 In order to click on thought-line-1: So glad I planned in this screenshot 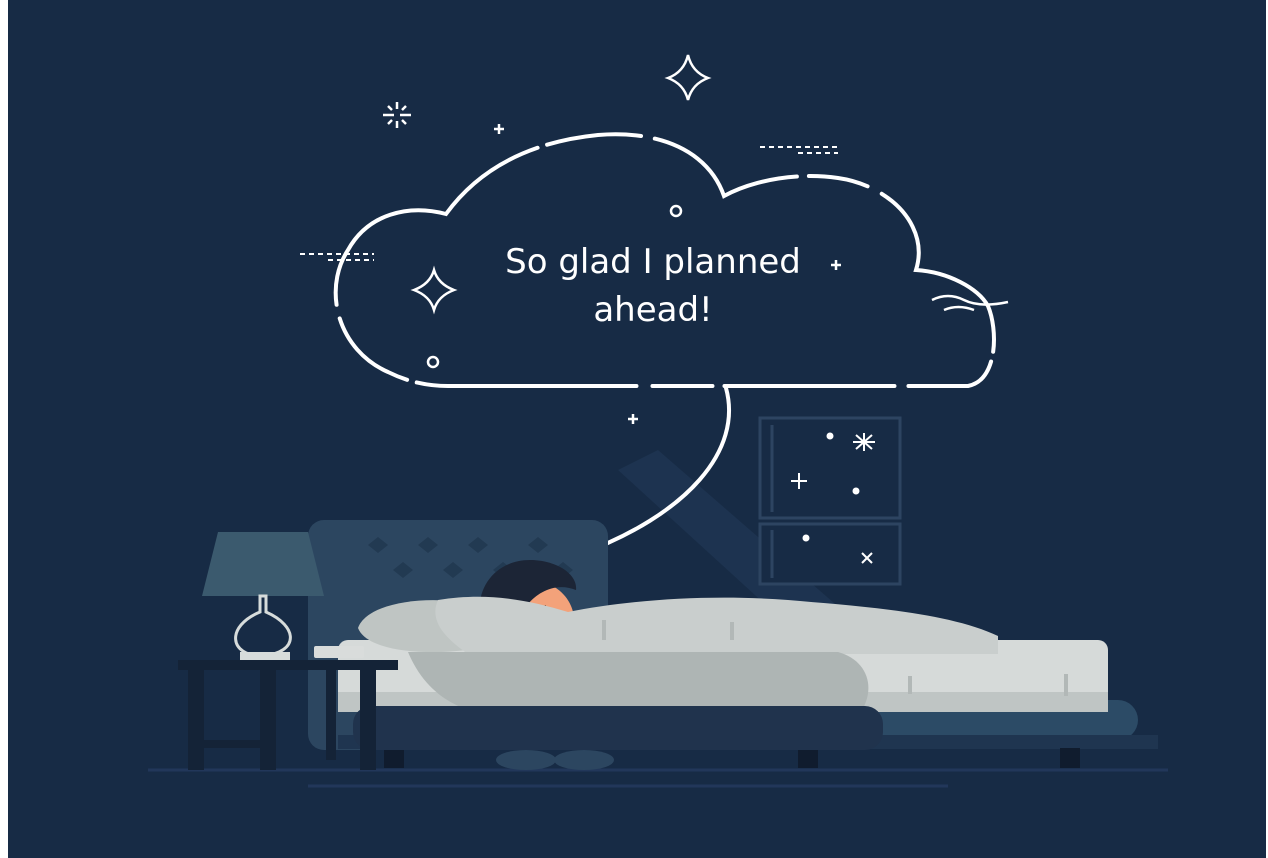, I will do `click(653, 262)`.